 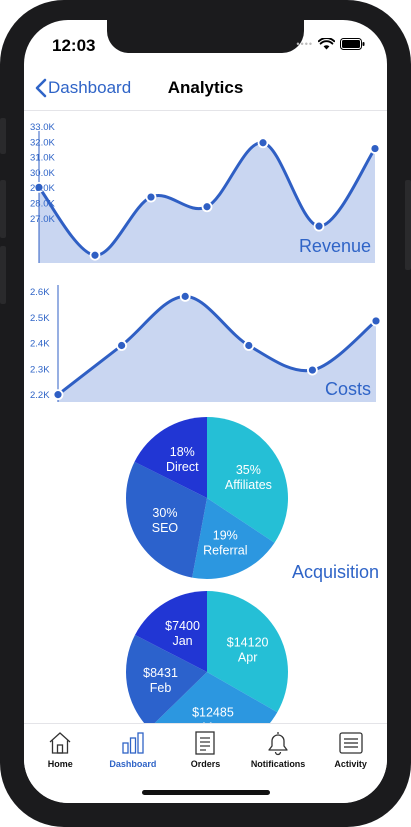 I want to click on home-indicator, so click(x=206, y=792).